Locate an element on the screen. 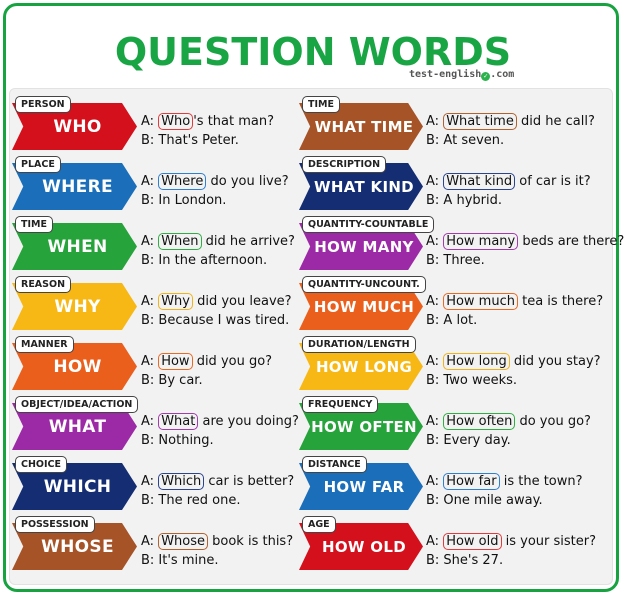 The width and height of the screenshot is (626, 597). answer-line: B: Nothing. is located at coordinates (177, 440).